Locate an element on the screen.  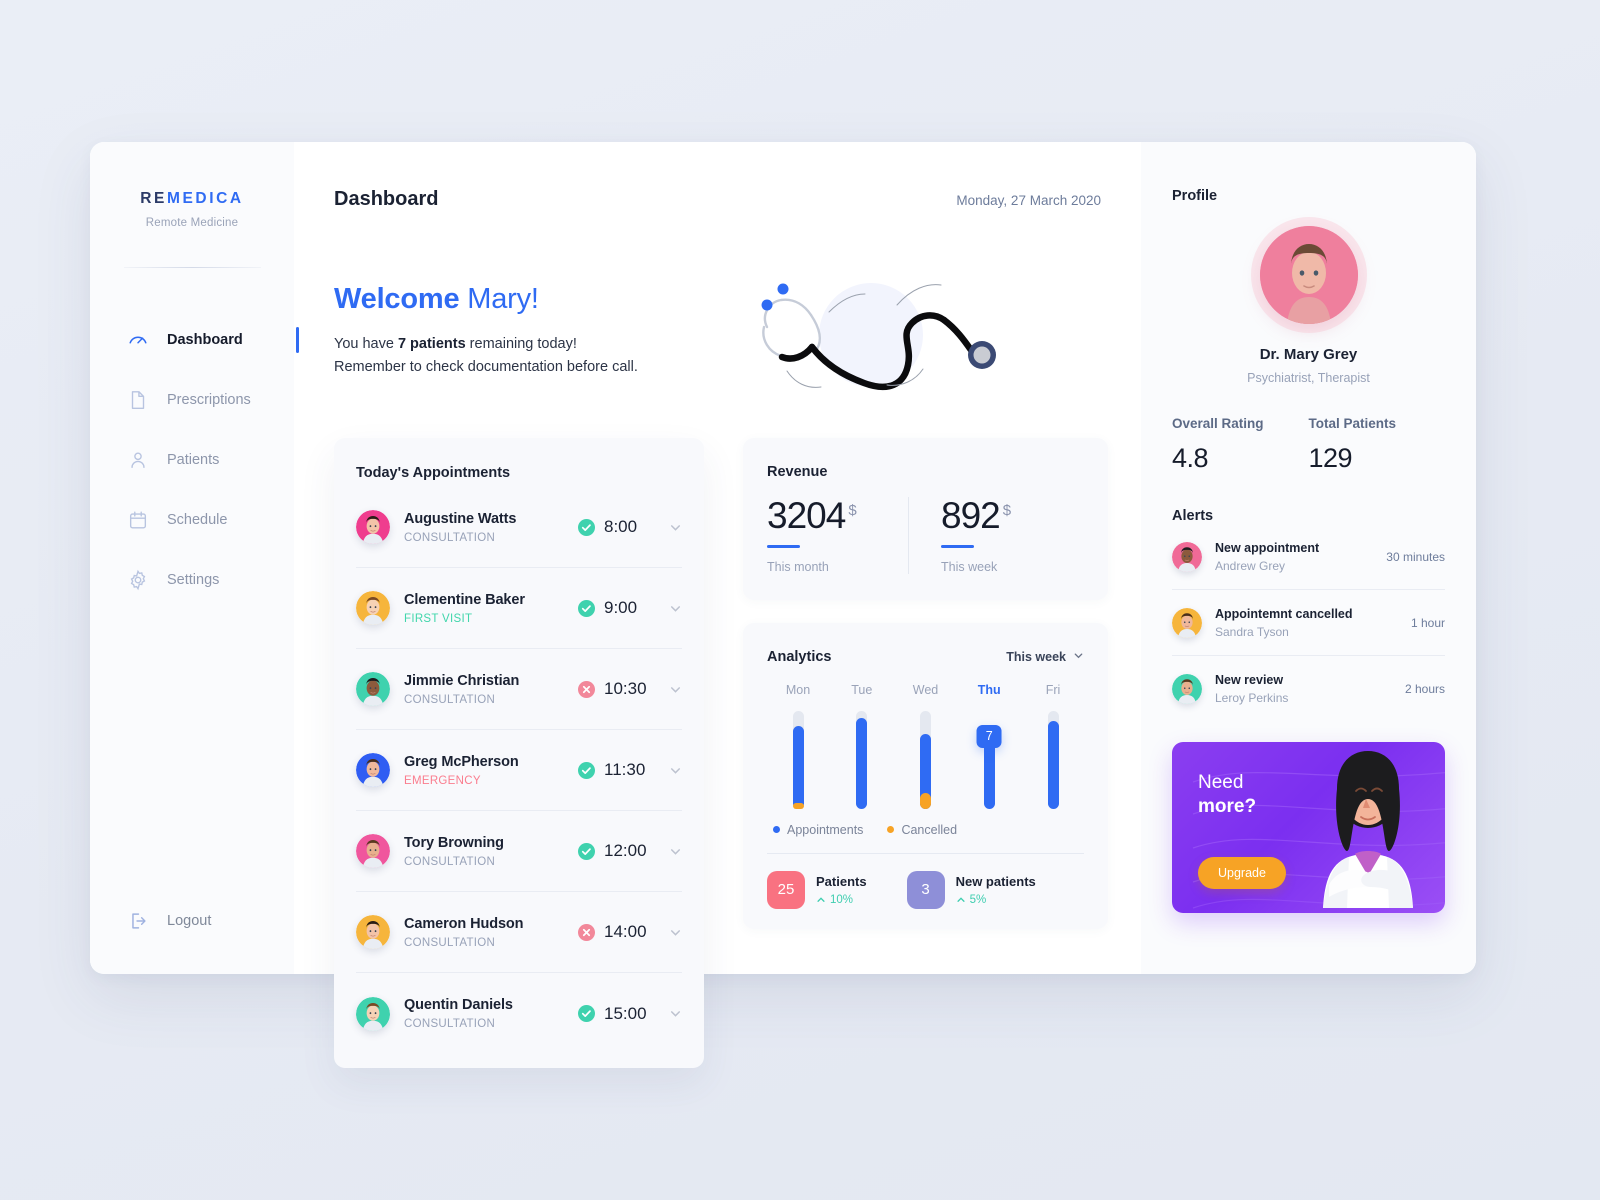
patient-name: Jimmie Christian is located at coordinates (462, 680).